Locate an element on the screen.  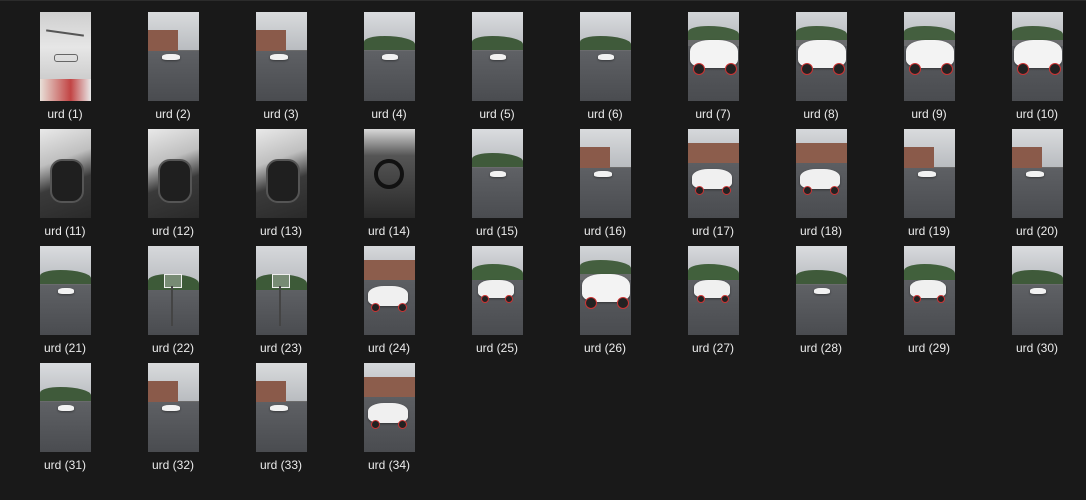
file-item: urd (34) is located at coordinates (389, 421).